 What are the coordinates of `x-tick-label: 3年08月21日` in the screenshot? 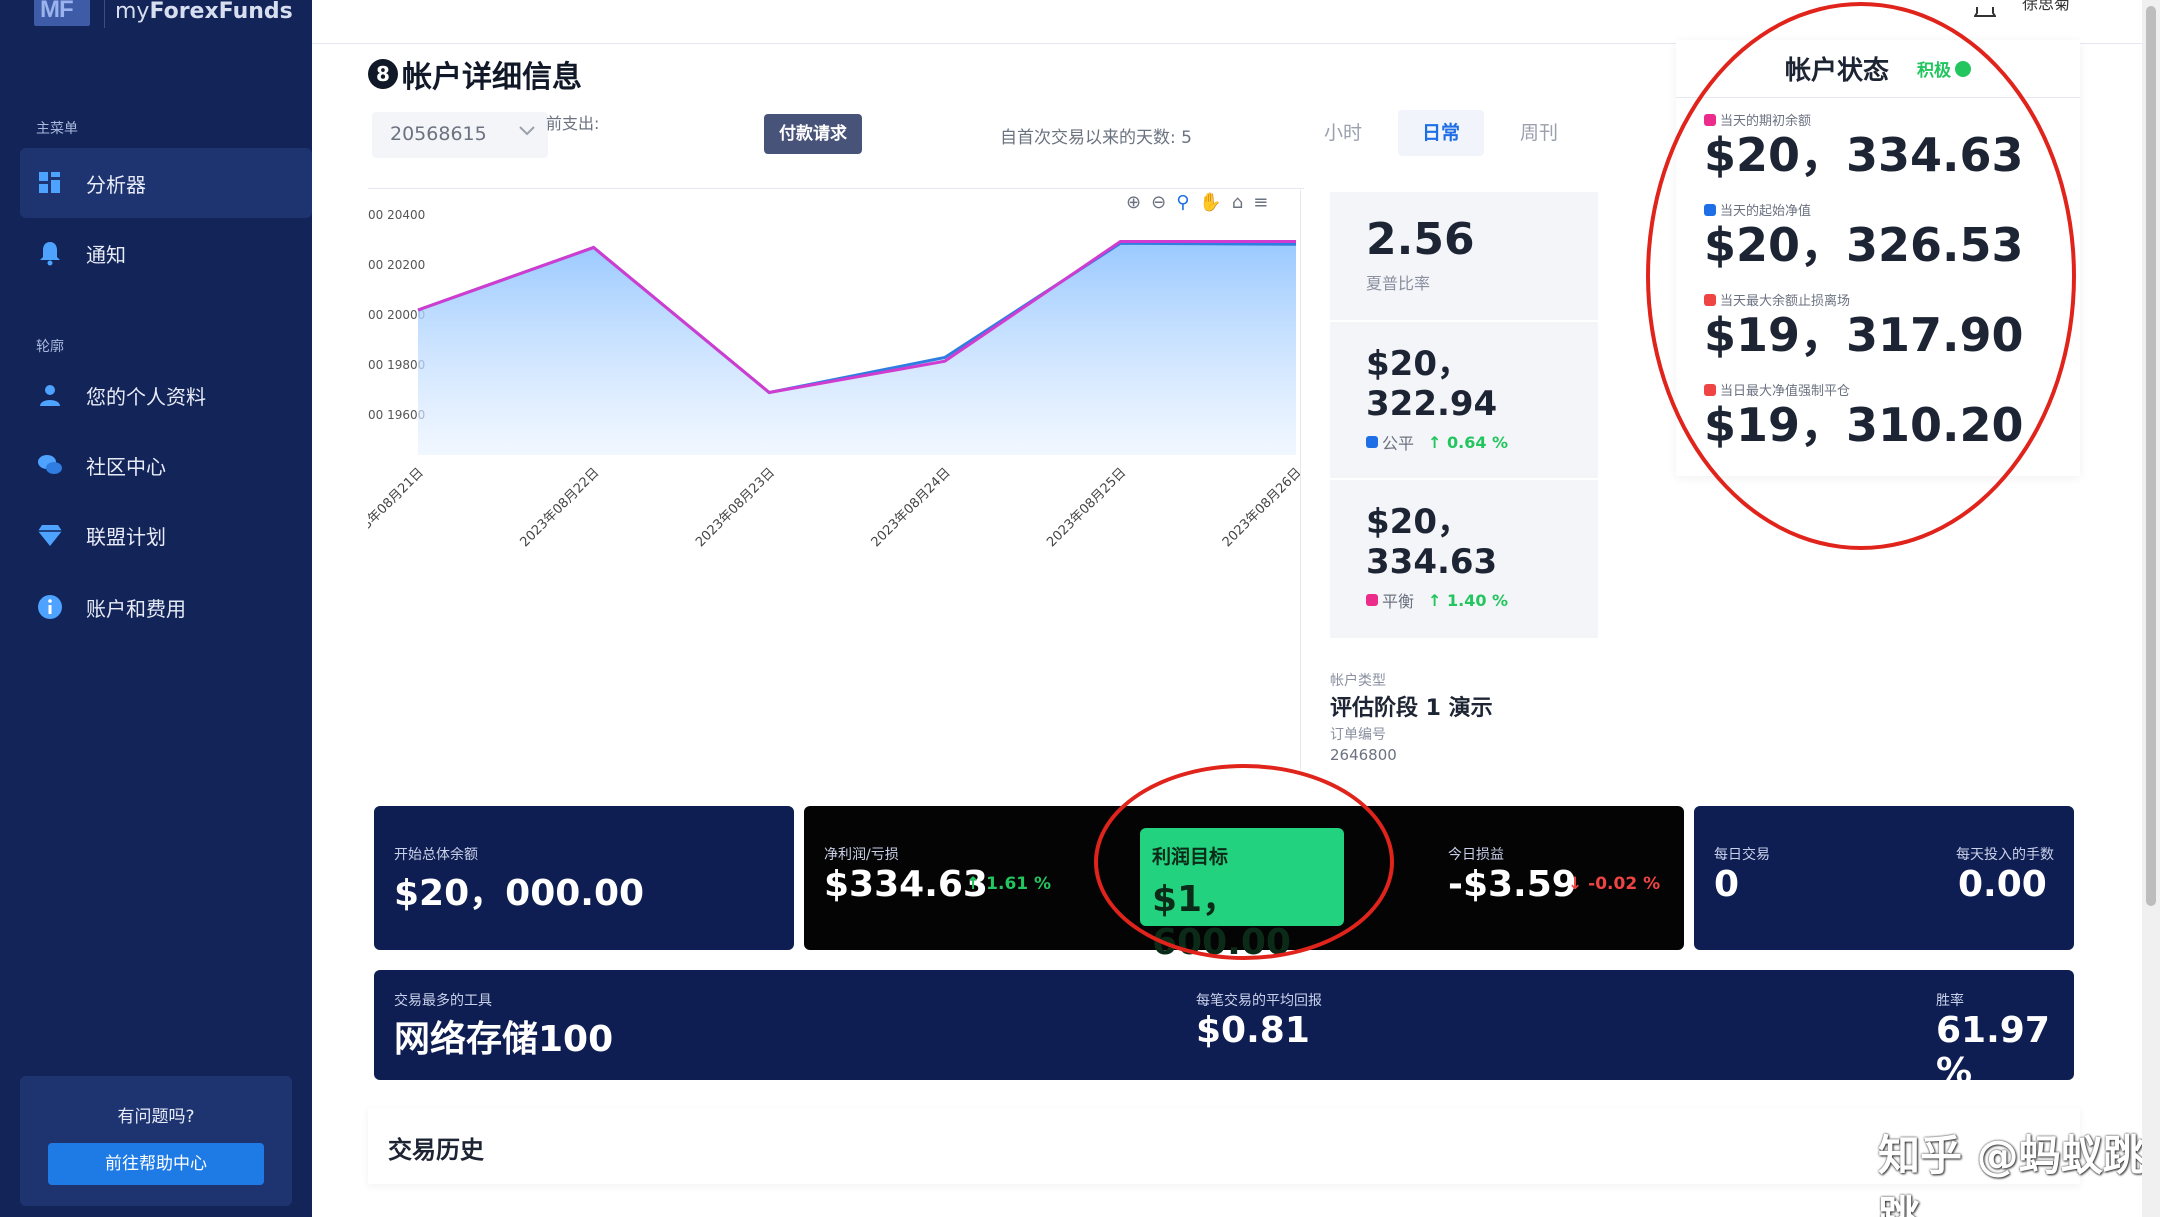 It's located at (397, 498).